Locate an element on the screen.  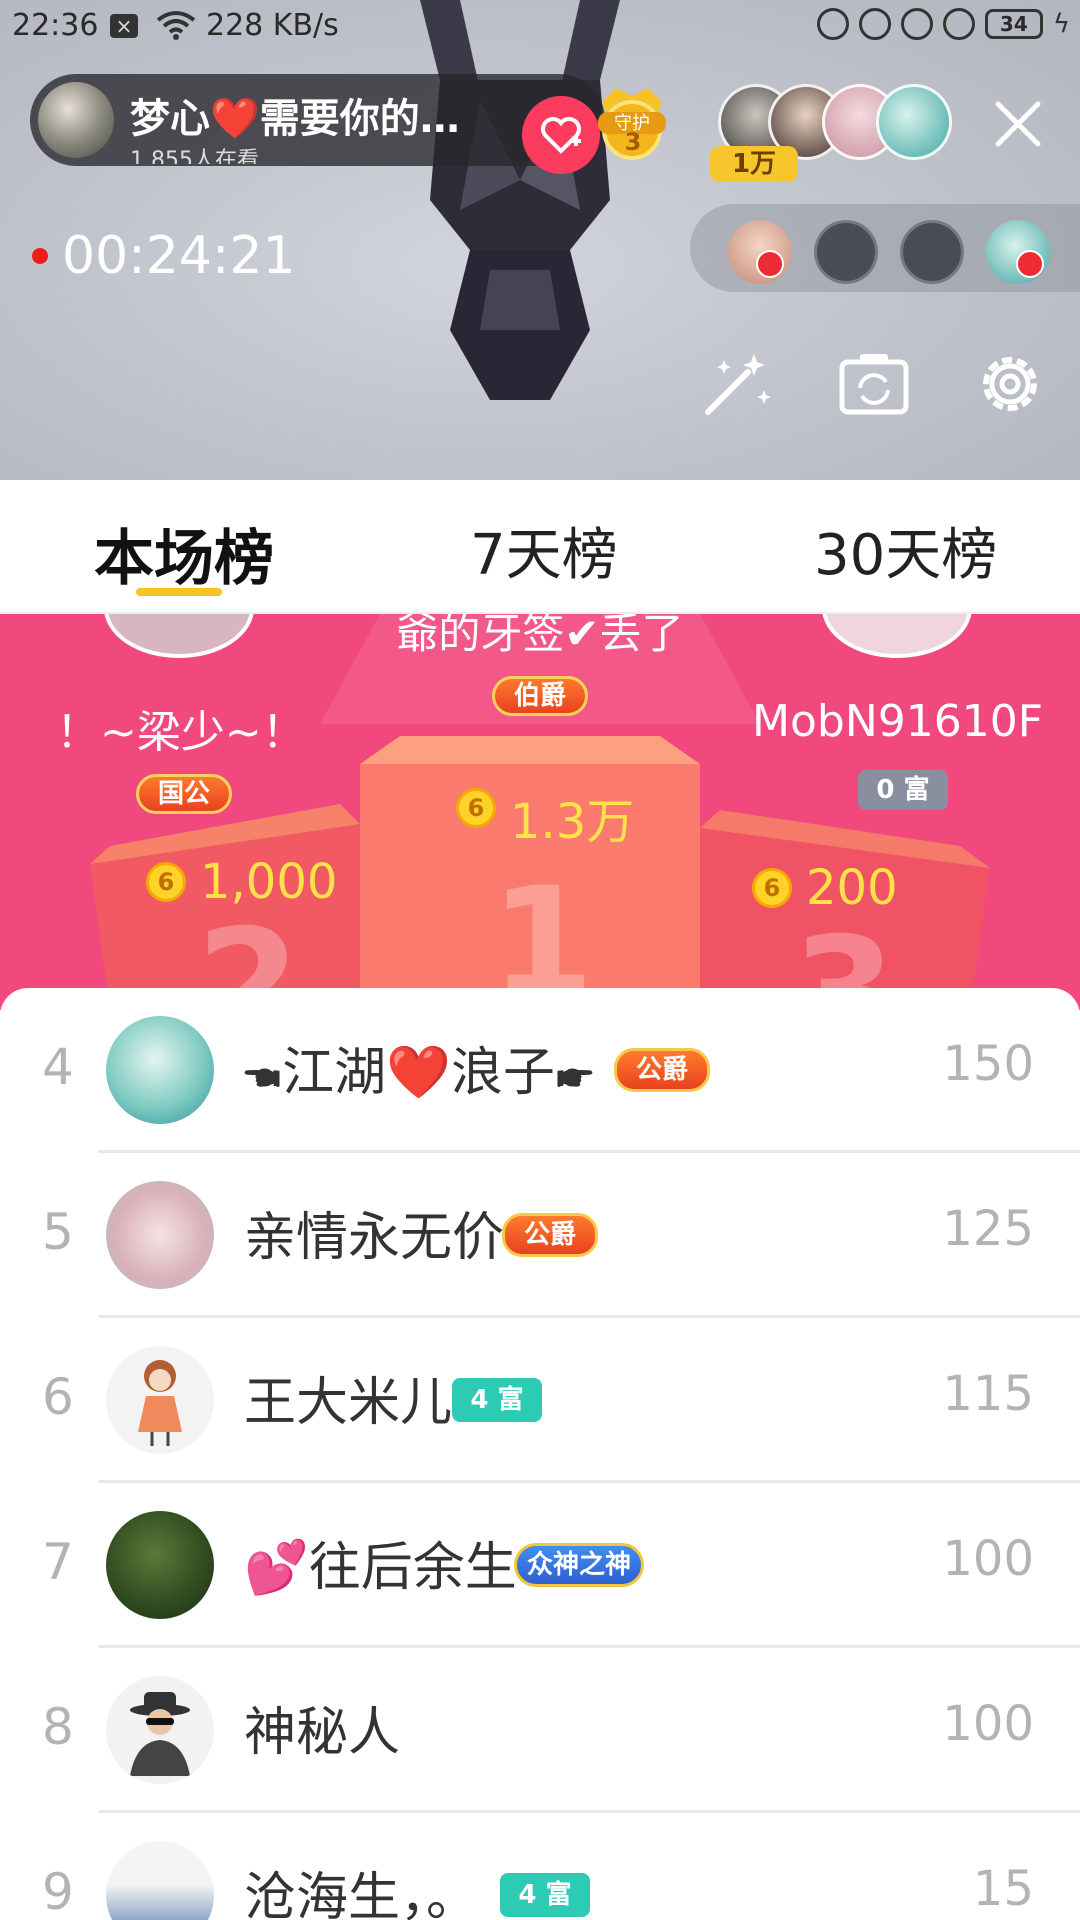
list-item: 5 亲情永无价 公爵 125 is located at coordinates (540, 1235).